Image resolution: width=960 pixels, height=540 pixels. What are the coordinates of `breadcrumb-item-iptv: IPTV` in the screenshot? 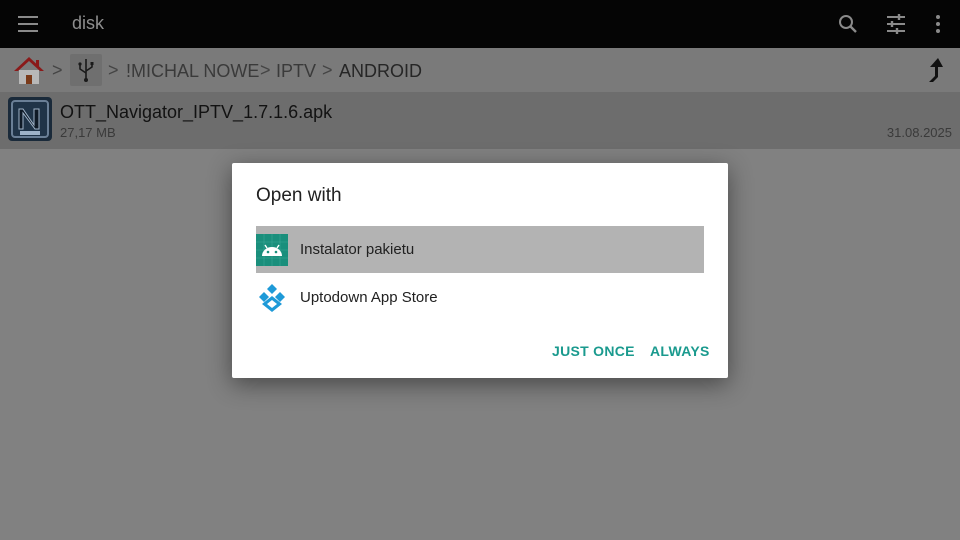 It's located at (296, 71).